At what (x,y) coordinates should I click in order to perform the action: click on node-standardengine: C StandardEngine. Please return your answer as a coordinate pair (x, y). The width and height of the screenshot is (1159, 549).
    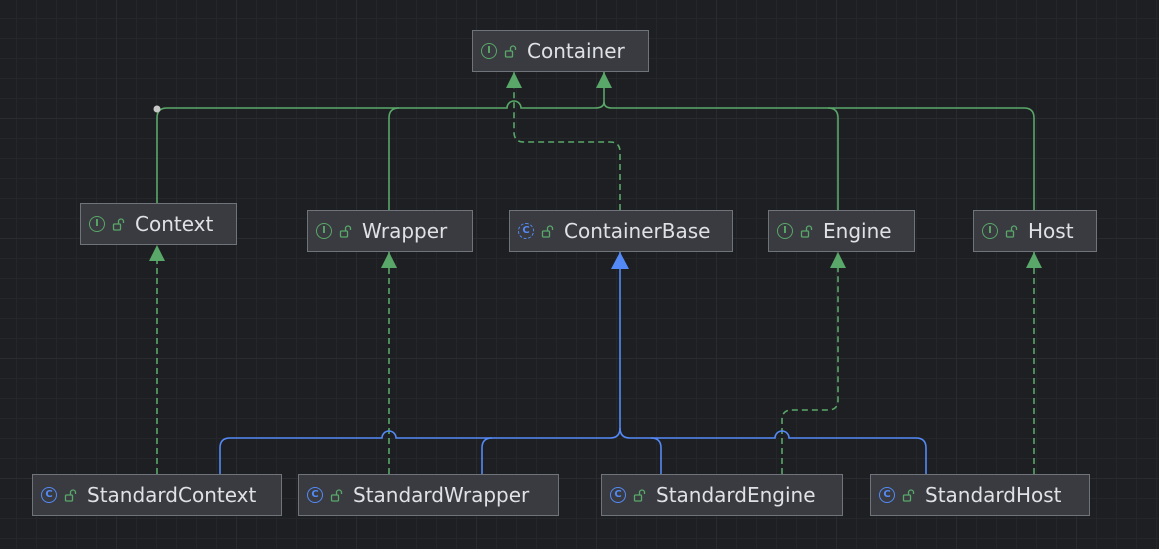
    Looking at the image, I should click on (722, 495).